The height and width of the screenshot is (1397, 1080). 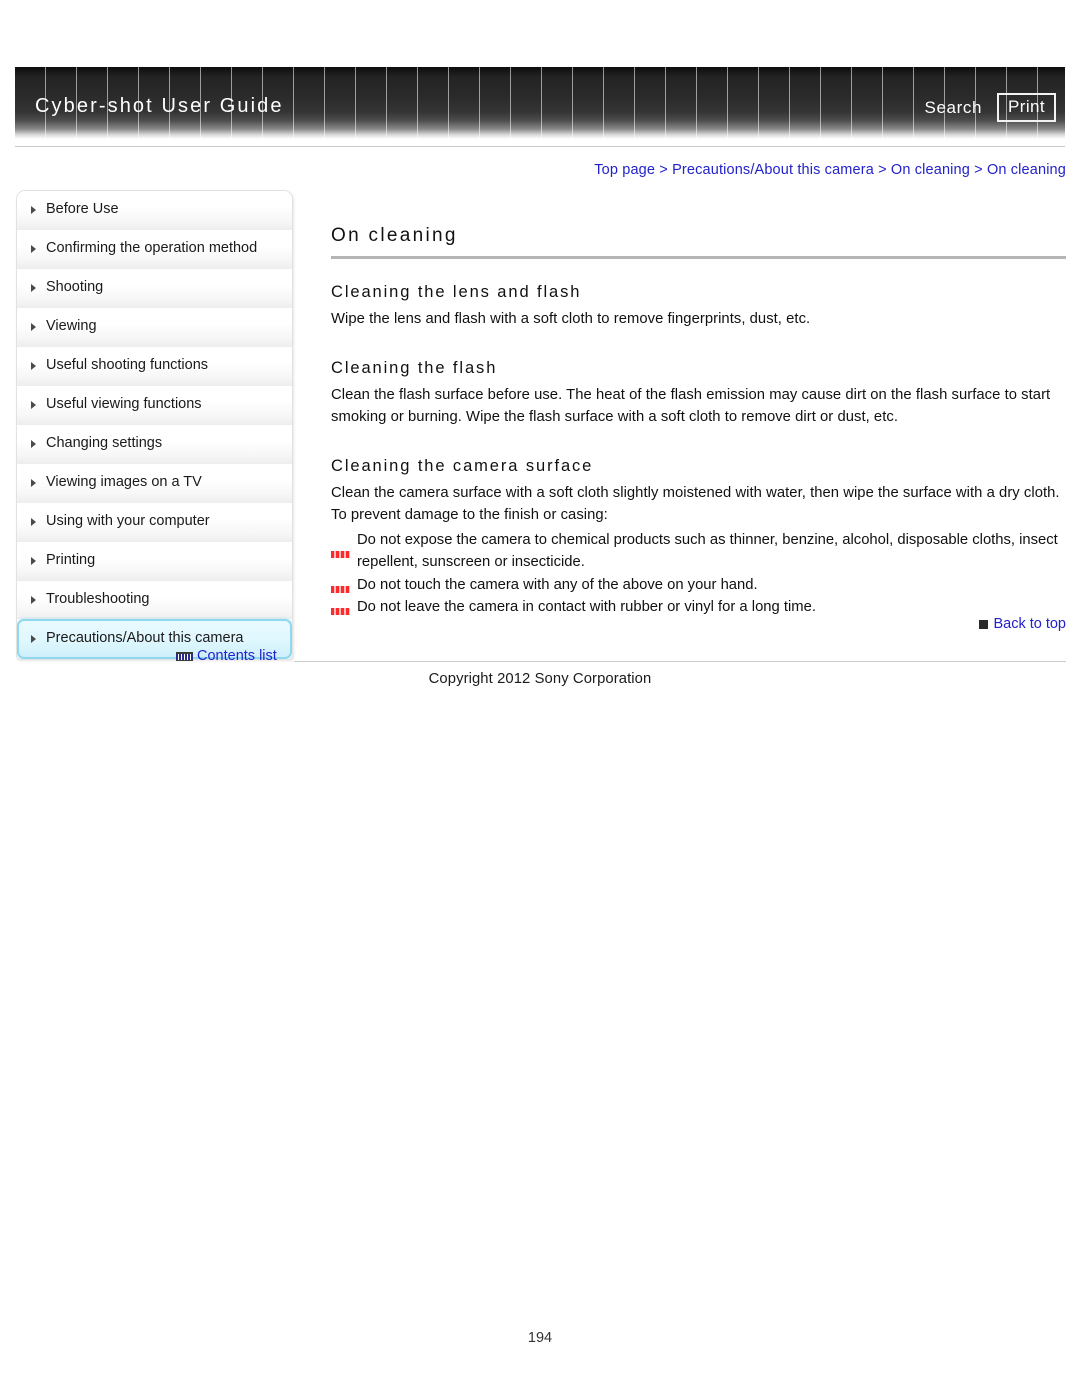 What do you see at coordinates (773, 170) in the screenshot?
I see `breadcrumb-item-1: Precautions/About this camera` at bounding box center [773, 170].